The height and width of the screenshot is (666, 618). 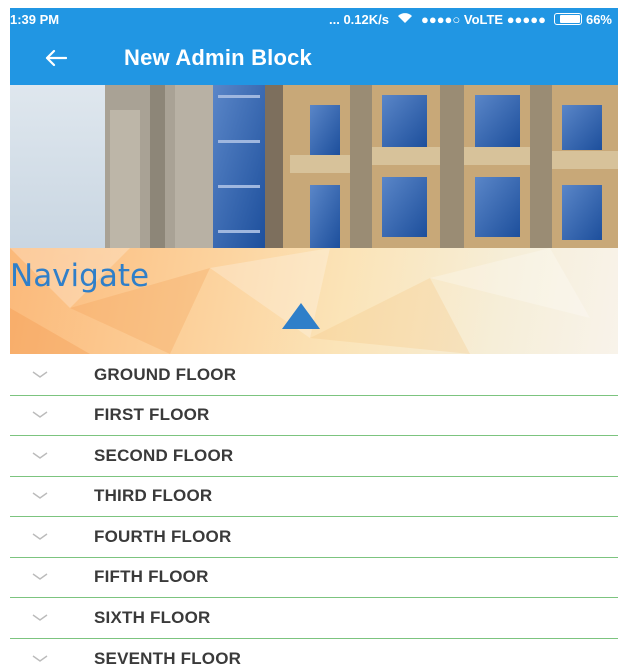 I want to click on floor-label: SEVENTH FLOOR, so click(x=168, y=657).